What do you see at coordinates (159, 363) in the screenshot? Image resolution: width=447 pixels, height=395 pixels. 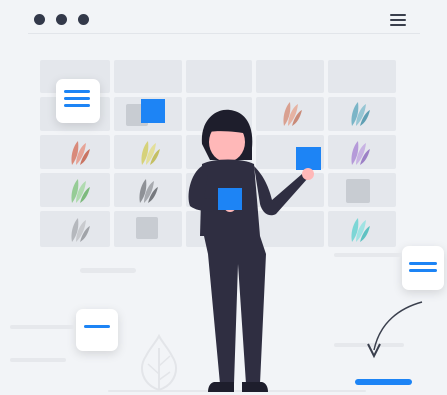 I see `plant-icon` at bounding box center [159, 363].